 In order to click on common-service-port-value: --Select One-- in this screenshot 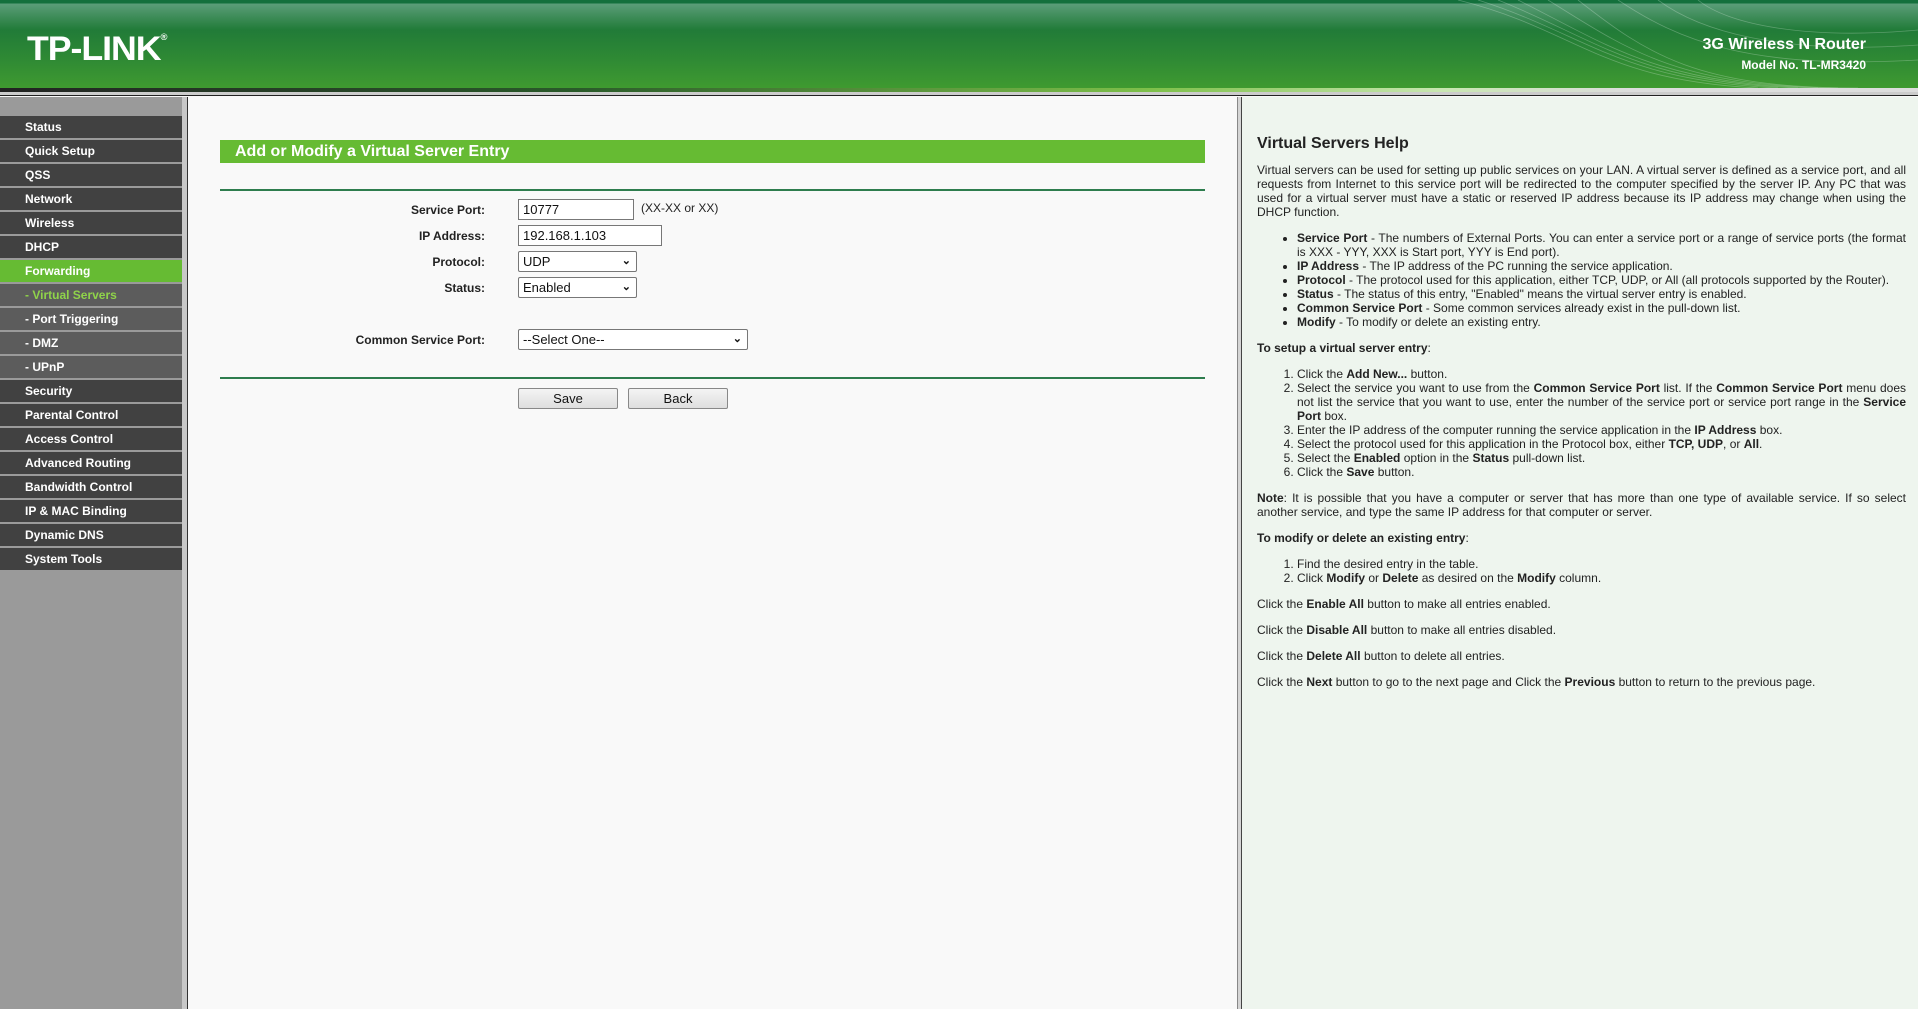, I will do `click(564, 339)`.